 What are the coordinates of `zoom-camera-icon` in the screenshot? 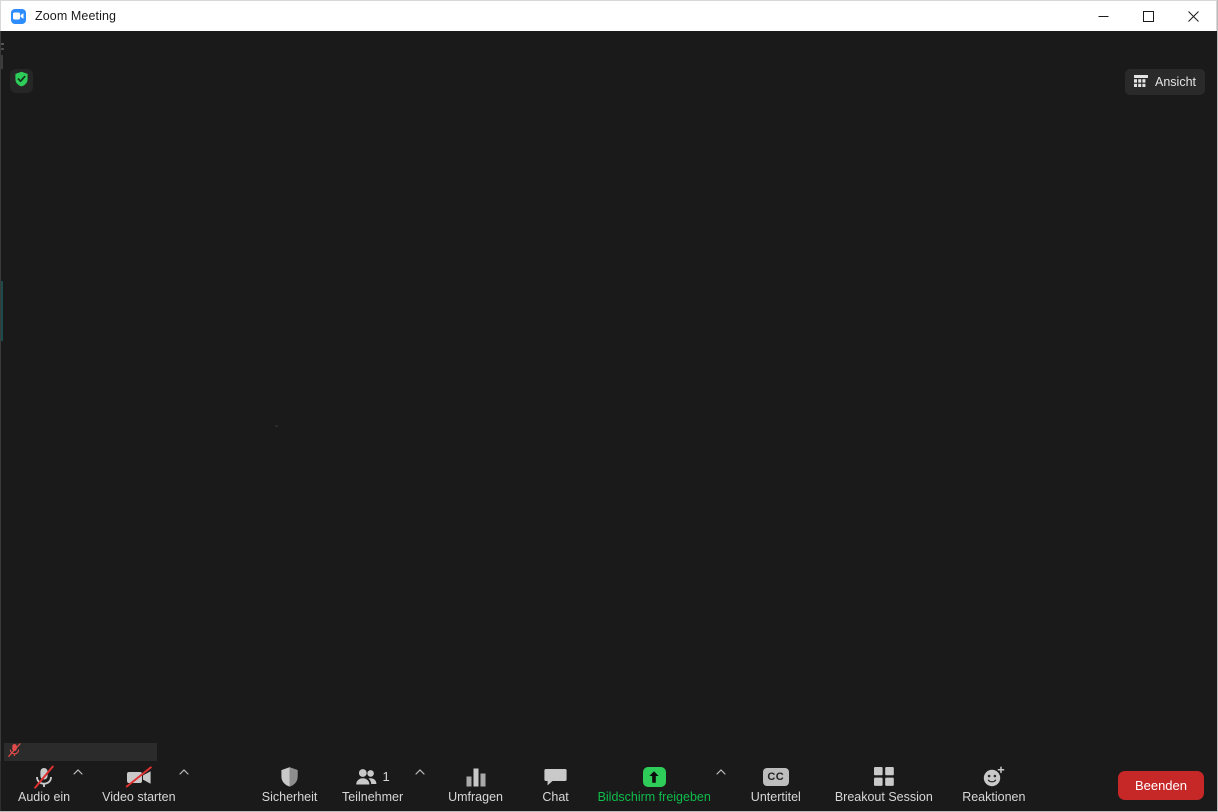 It's located at (18, 16).